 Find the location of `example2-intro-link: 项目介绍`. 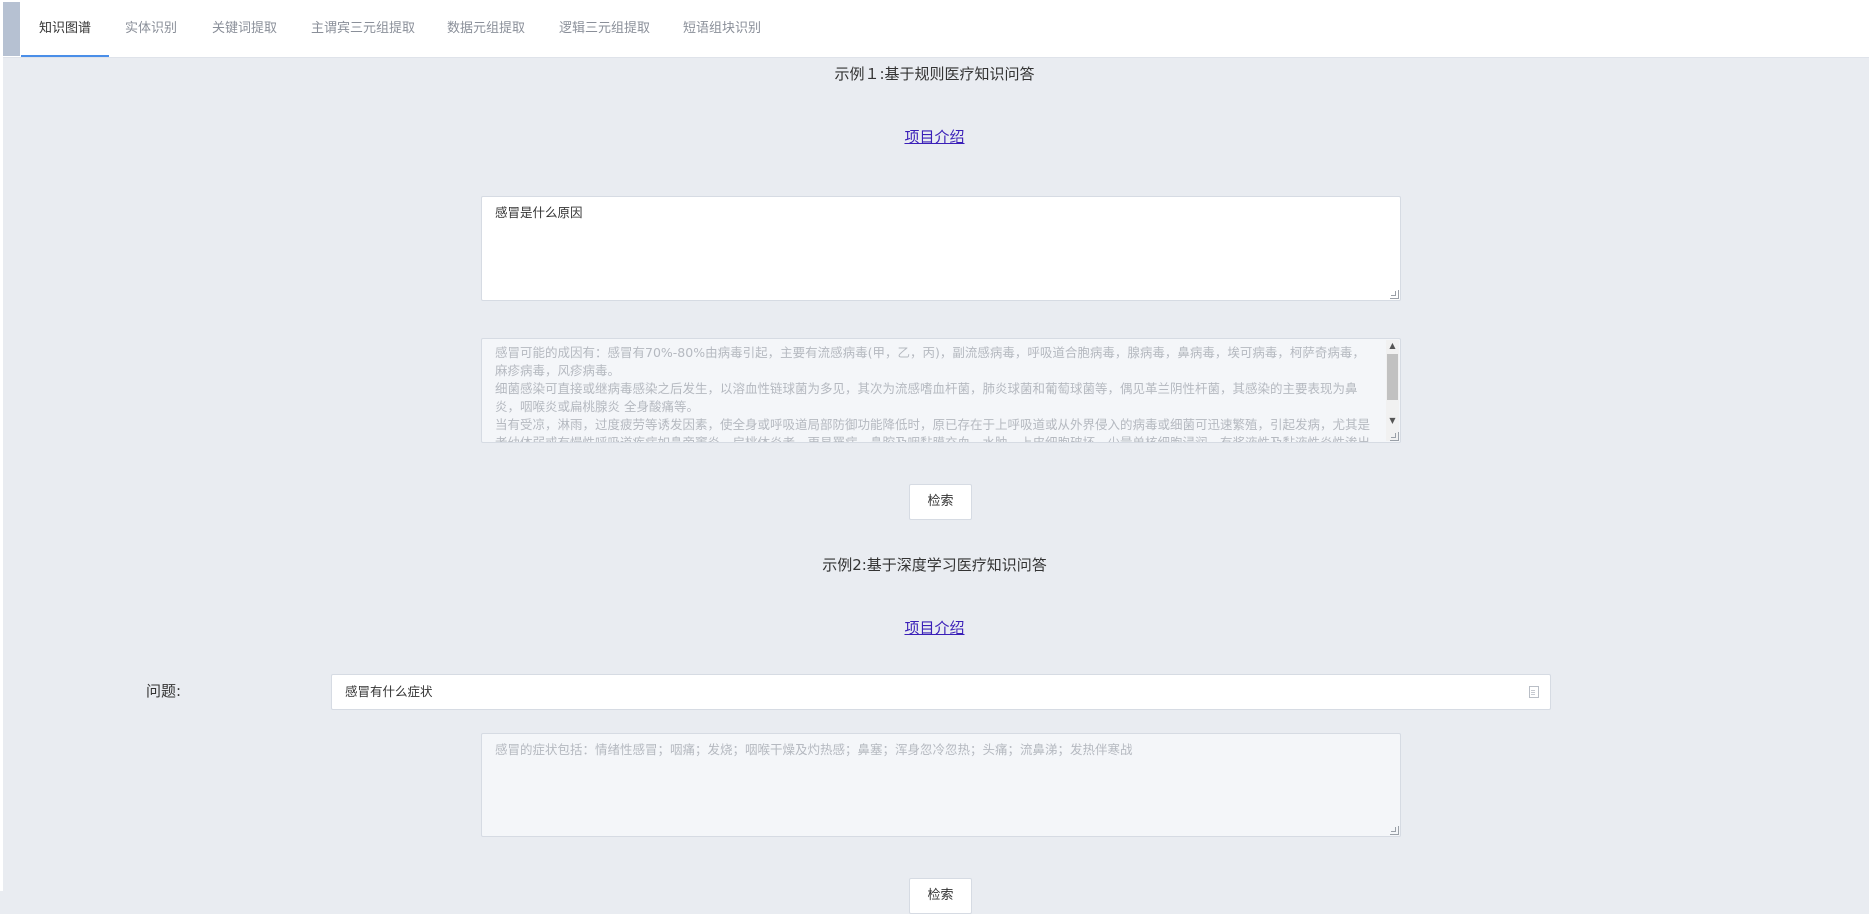

example2-intro-link: 项目介绍 is located at coordinates (934, 628).